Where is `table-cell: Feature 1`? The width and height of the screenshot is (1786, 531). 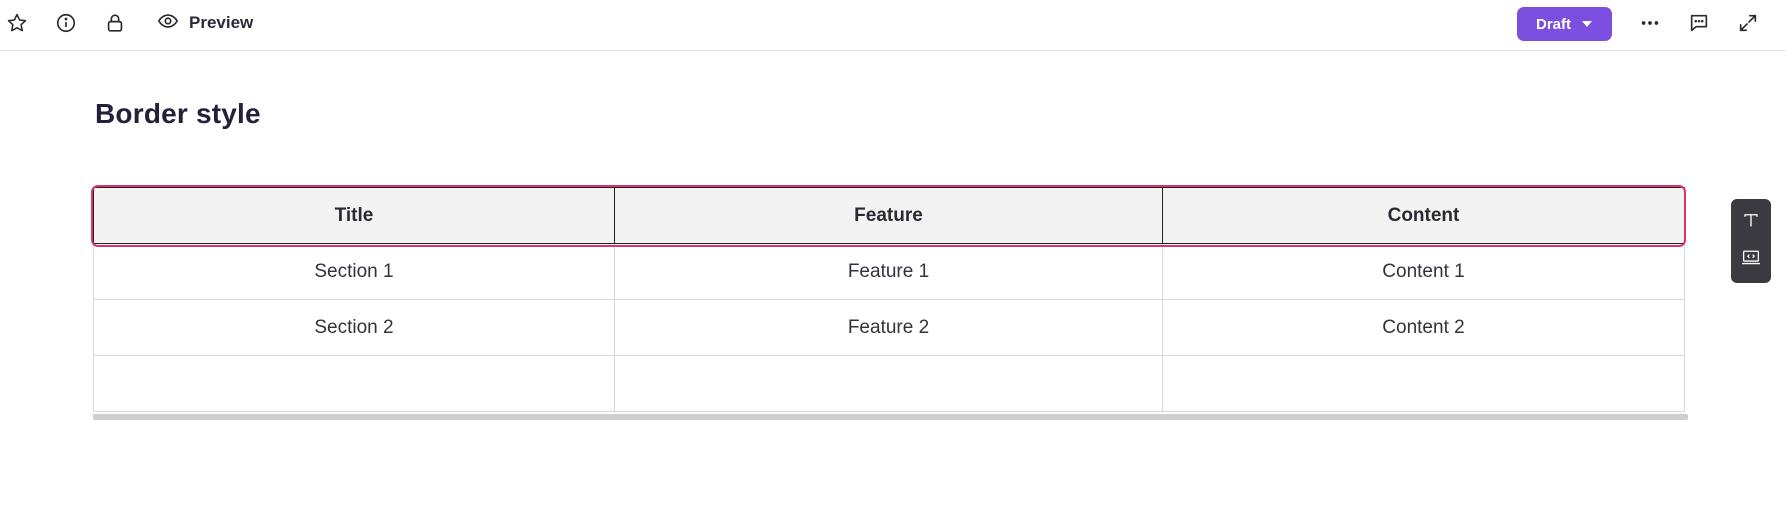 table-cell: Feature 1 is located at coordinates (888, 271).